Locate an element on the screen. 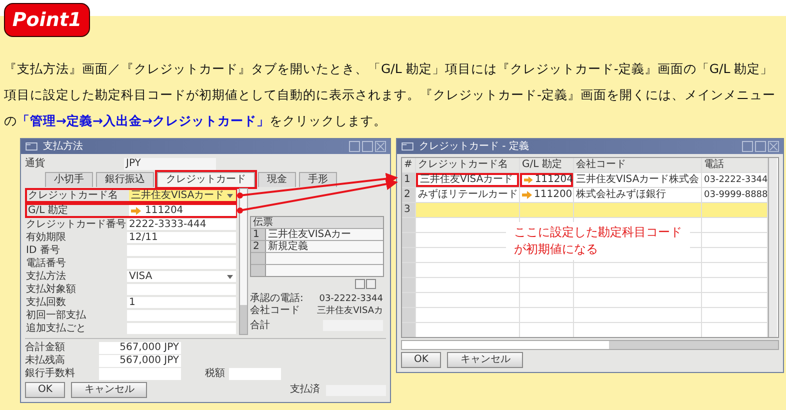  input-field: 111204 is located at coordinates (182, 210).